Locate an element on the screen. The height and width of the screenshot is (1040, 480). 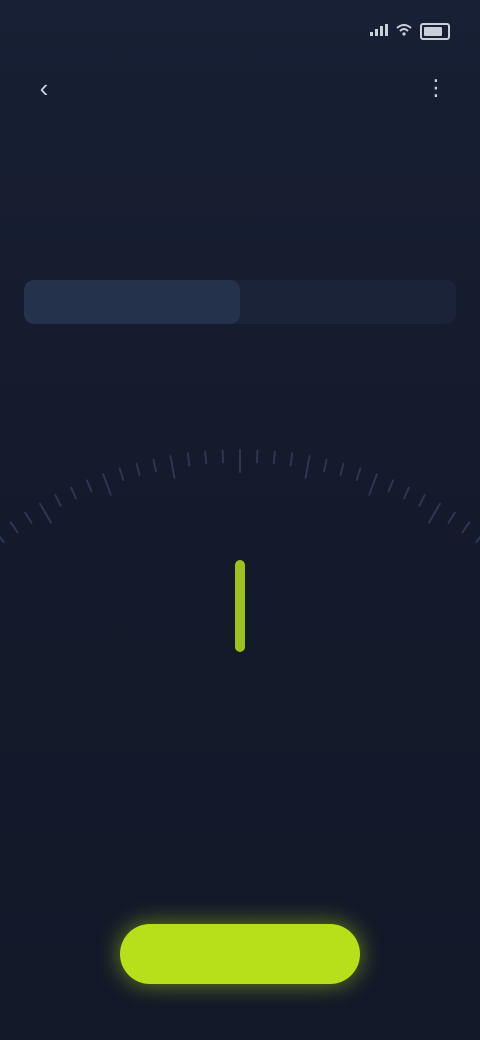
battery-icon is located at coordinates (435, 31).